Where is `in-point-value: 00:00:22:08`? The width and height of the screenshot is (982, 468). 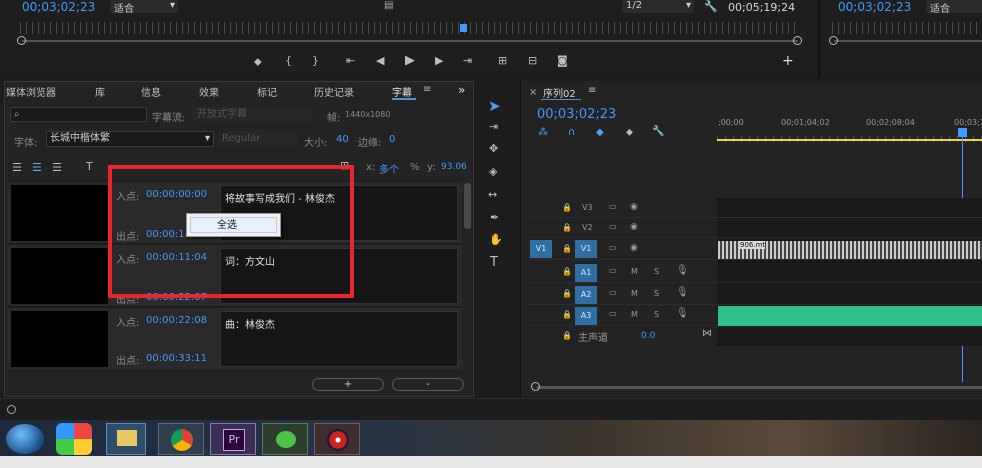
in-point-value: 00:00:22:08 is located at coordinates (176, 320).